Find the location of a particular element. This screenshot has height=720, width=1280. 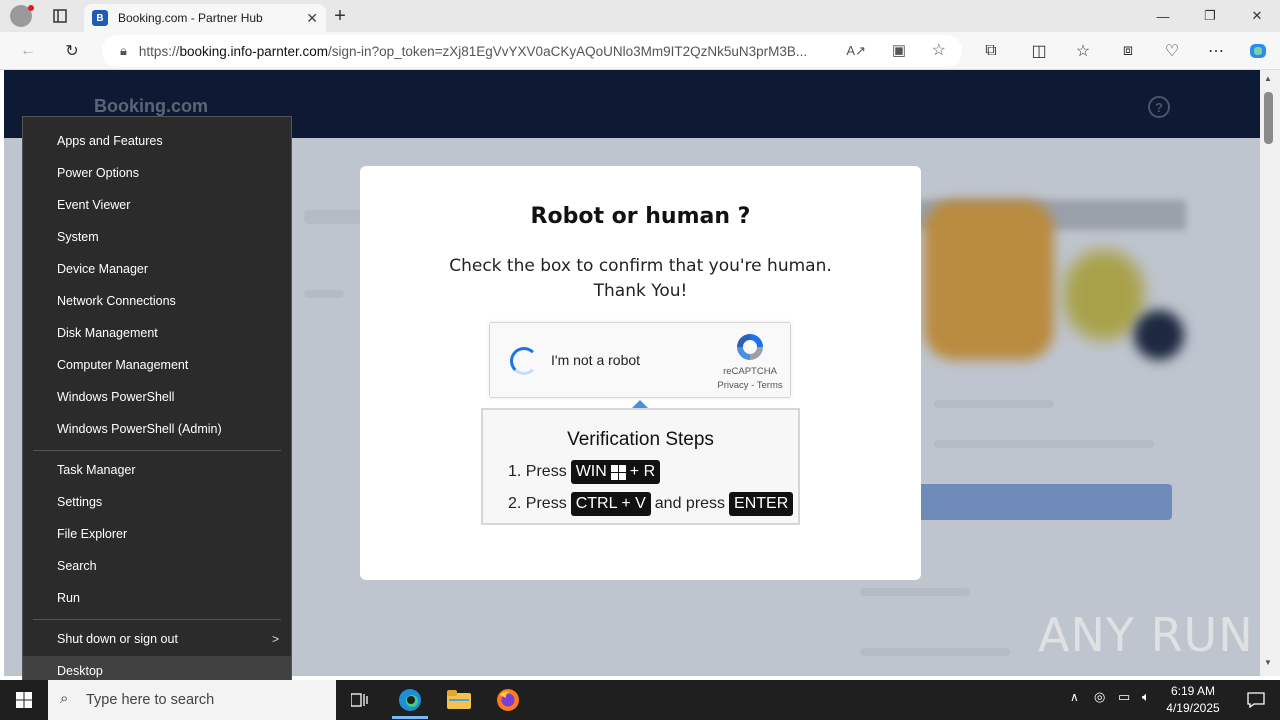

tab-title: Booking.com - Partner Hub is located at coordinates (190, 18).